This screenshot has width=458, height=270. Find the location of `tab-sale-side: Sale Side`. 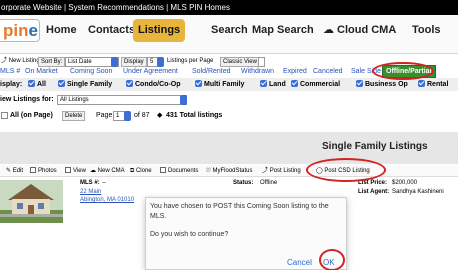

tab-sale-side: Sale Side is located at coordinates (366, 71).